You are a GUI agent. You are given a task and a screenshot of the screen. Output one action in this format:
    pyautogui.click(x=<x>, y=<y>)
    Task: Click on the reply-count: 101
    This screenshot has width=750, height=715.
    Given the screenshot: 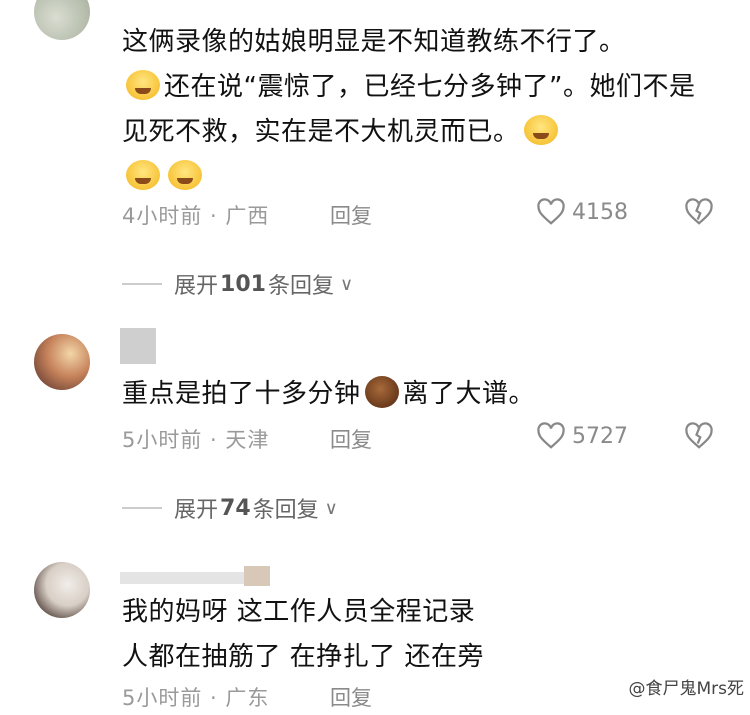 What is the action you would take?
    pyautogui.click(x=243, y=284)
    